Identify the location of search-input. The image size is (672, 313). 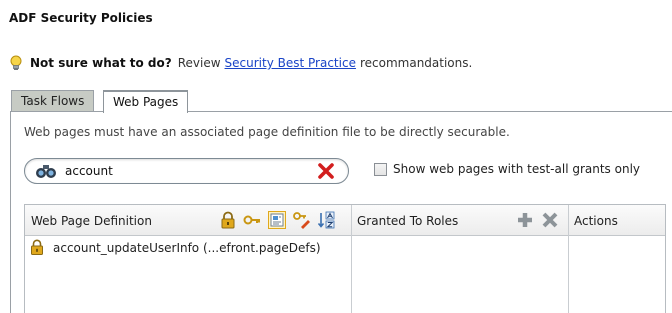
(180, 171).